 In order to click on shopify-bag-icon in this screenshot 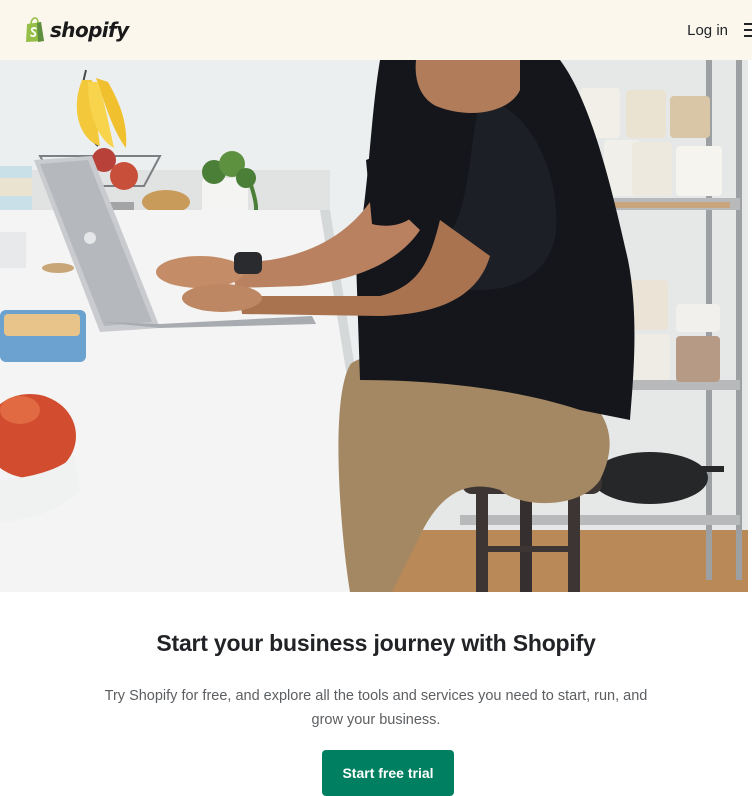, I will do `click(35, 29)`.